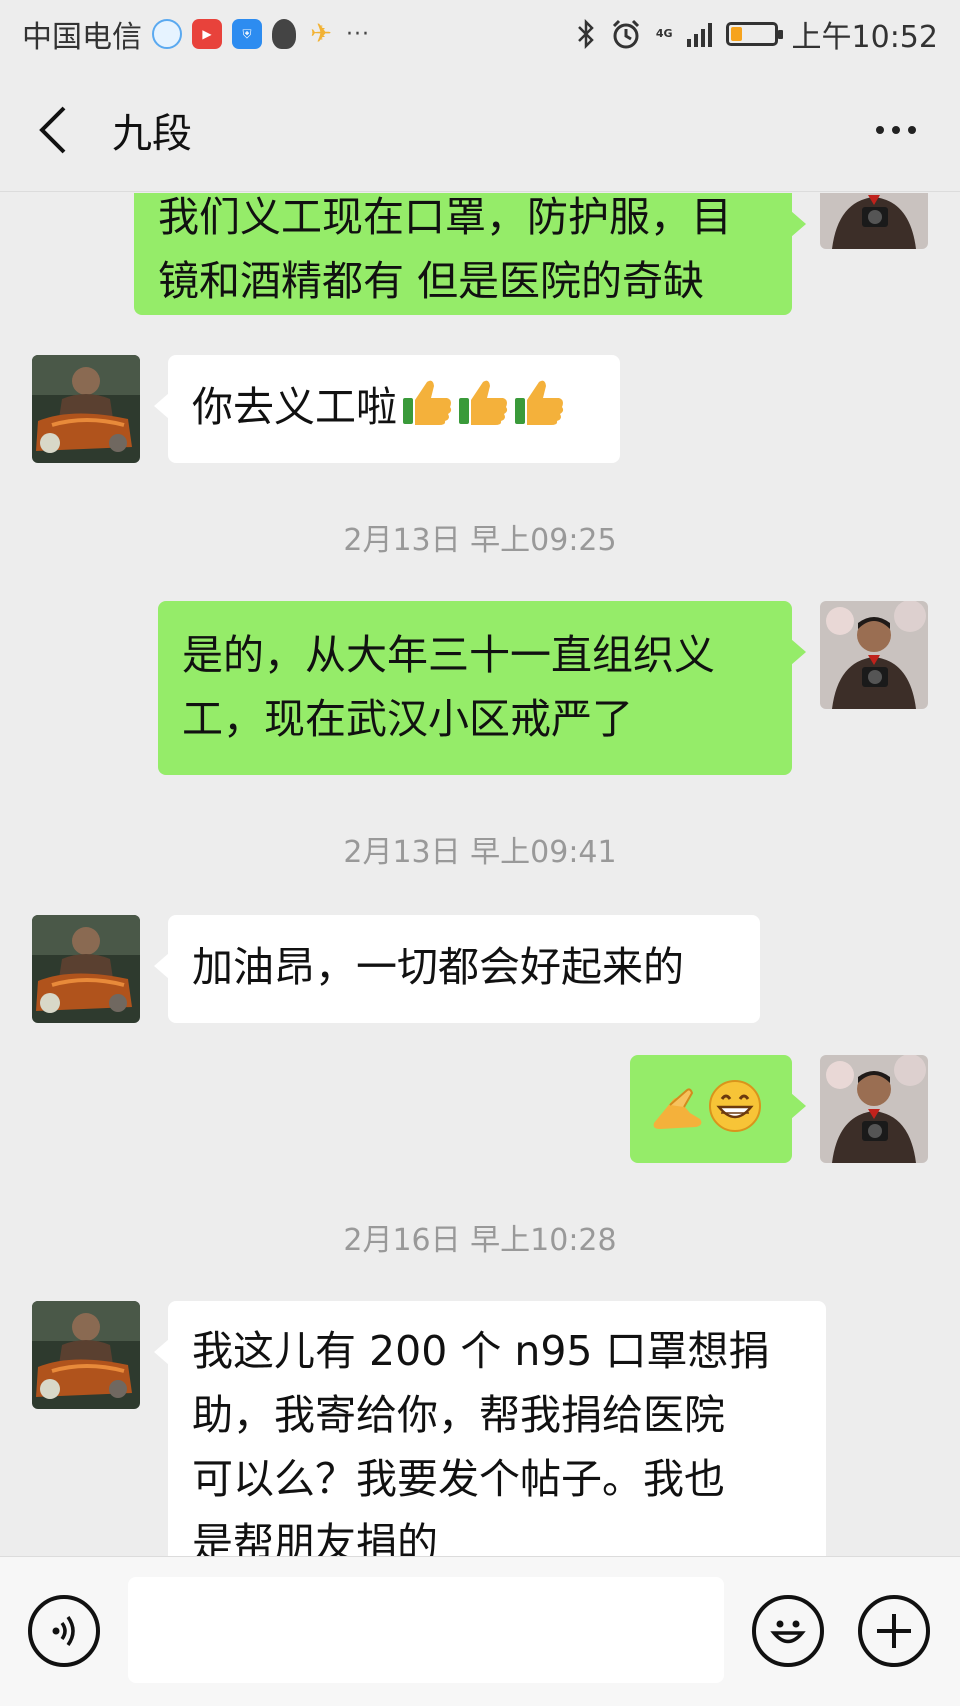 Image resolution: width=960 pixels, height=1706 pixels. I want to click on paper-plane-icon: ✈, so click(321, 34).